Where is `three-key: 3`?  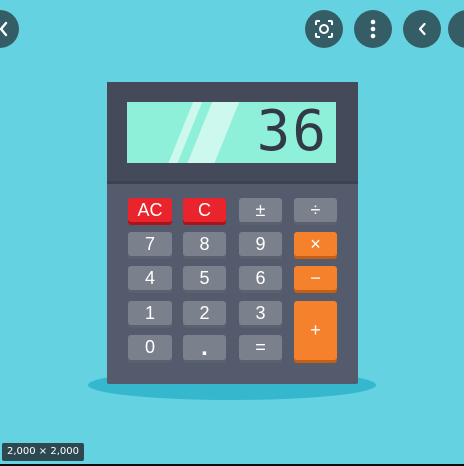 three-key: 3 is located at coordinates (260, 313).